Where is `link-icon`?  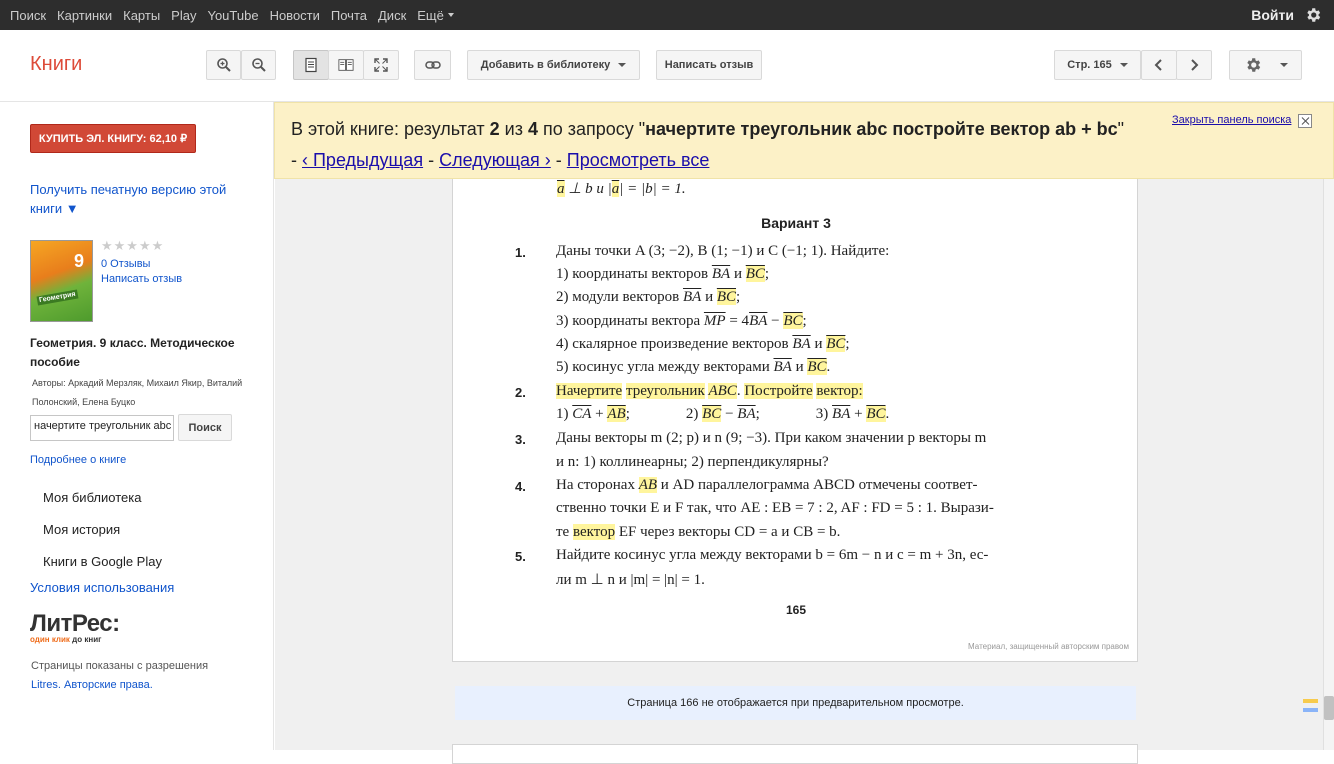 link-icon is located at coordinates (432, 65).